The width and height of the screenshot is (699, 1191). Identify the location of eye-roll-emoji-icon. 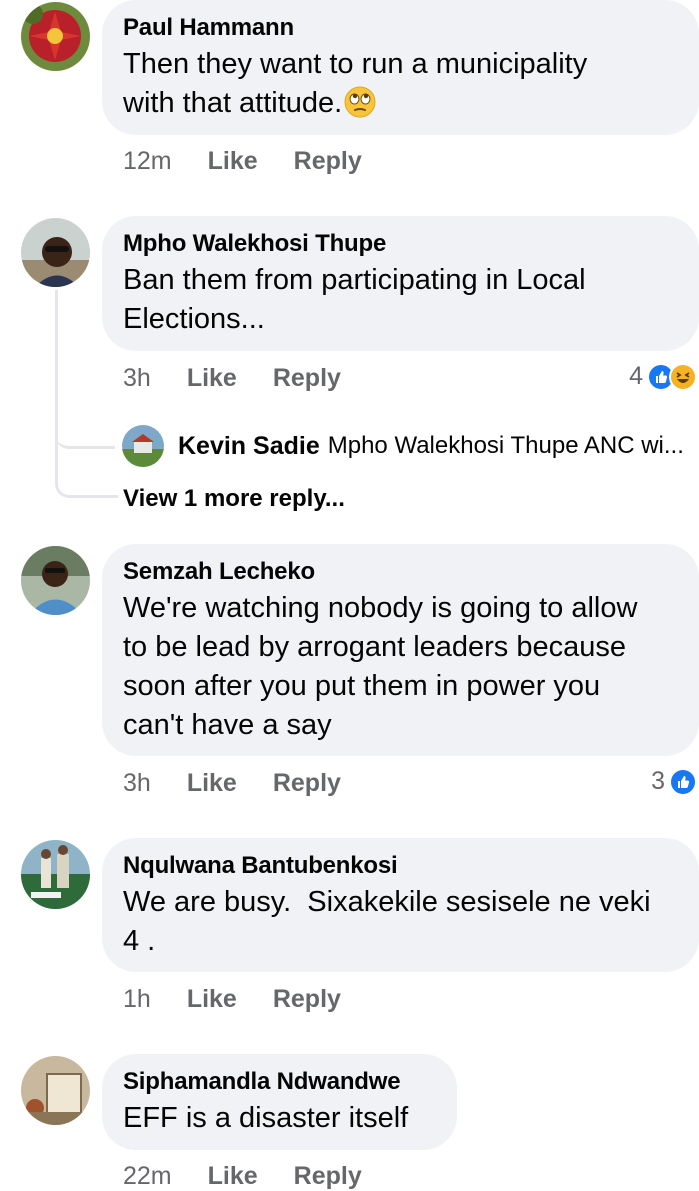
(360, 107).